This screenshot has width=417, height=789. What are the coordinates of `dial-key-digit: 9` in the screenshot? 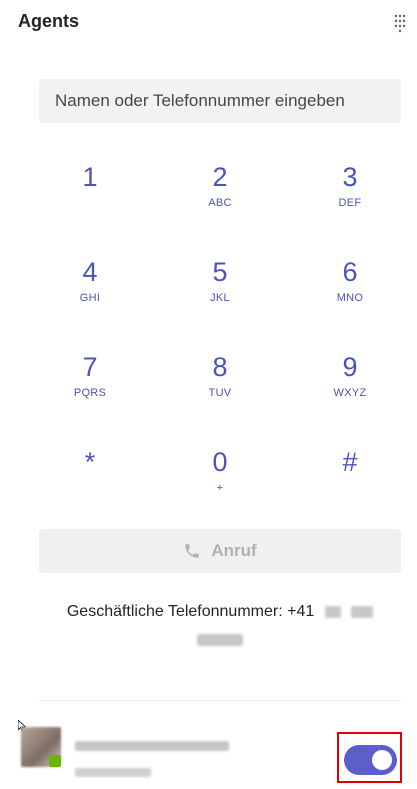 It's located at (350, 367).